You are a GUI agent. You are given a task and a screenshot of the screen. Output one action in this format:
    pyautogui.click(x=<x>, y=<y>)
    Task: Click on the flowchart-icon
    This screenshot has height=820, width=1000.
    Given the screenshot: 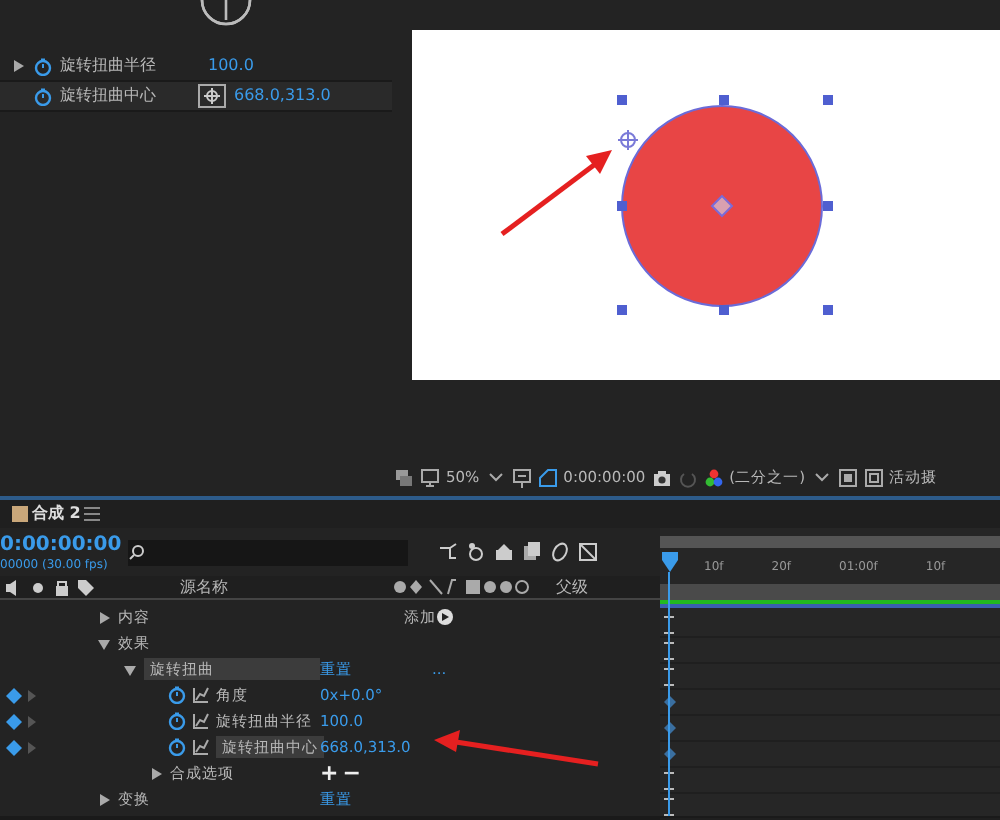 What is the action you would take?
    pyautogui.click(x=448, y=552)
    